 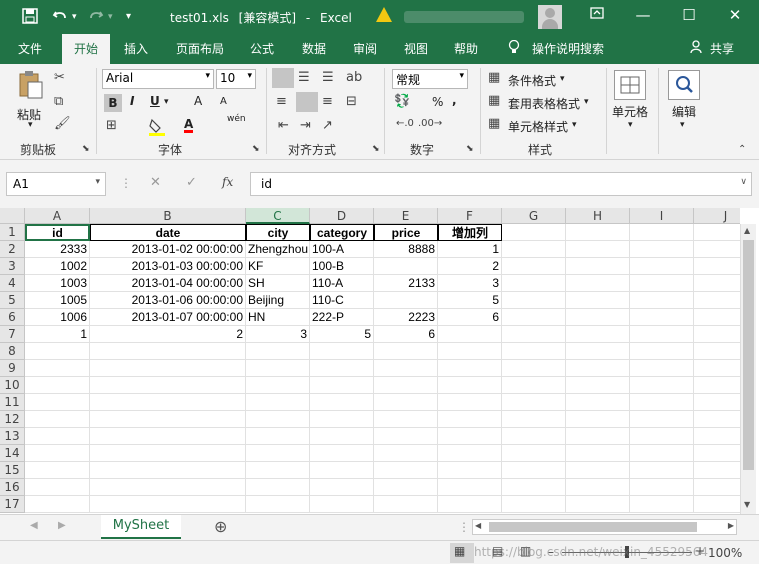 What do you see at coordinates (12, 249) in the screenshot?
I see `row-header: 2` at bounding box center [12, 249].